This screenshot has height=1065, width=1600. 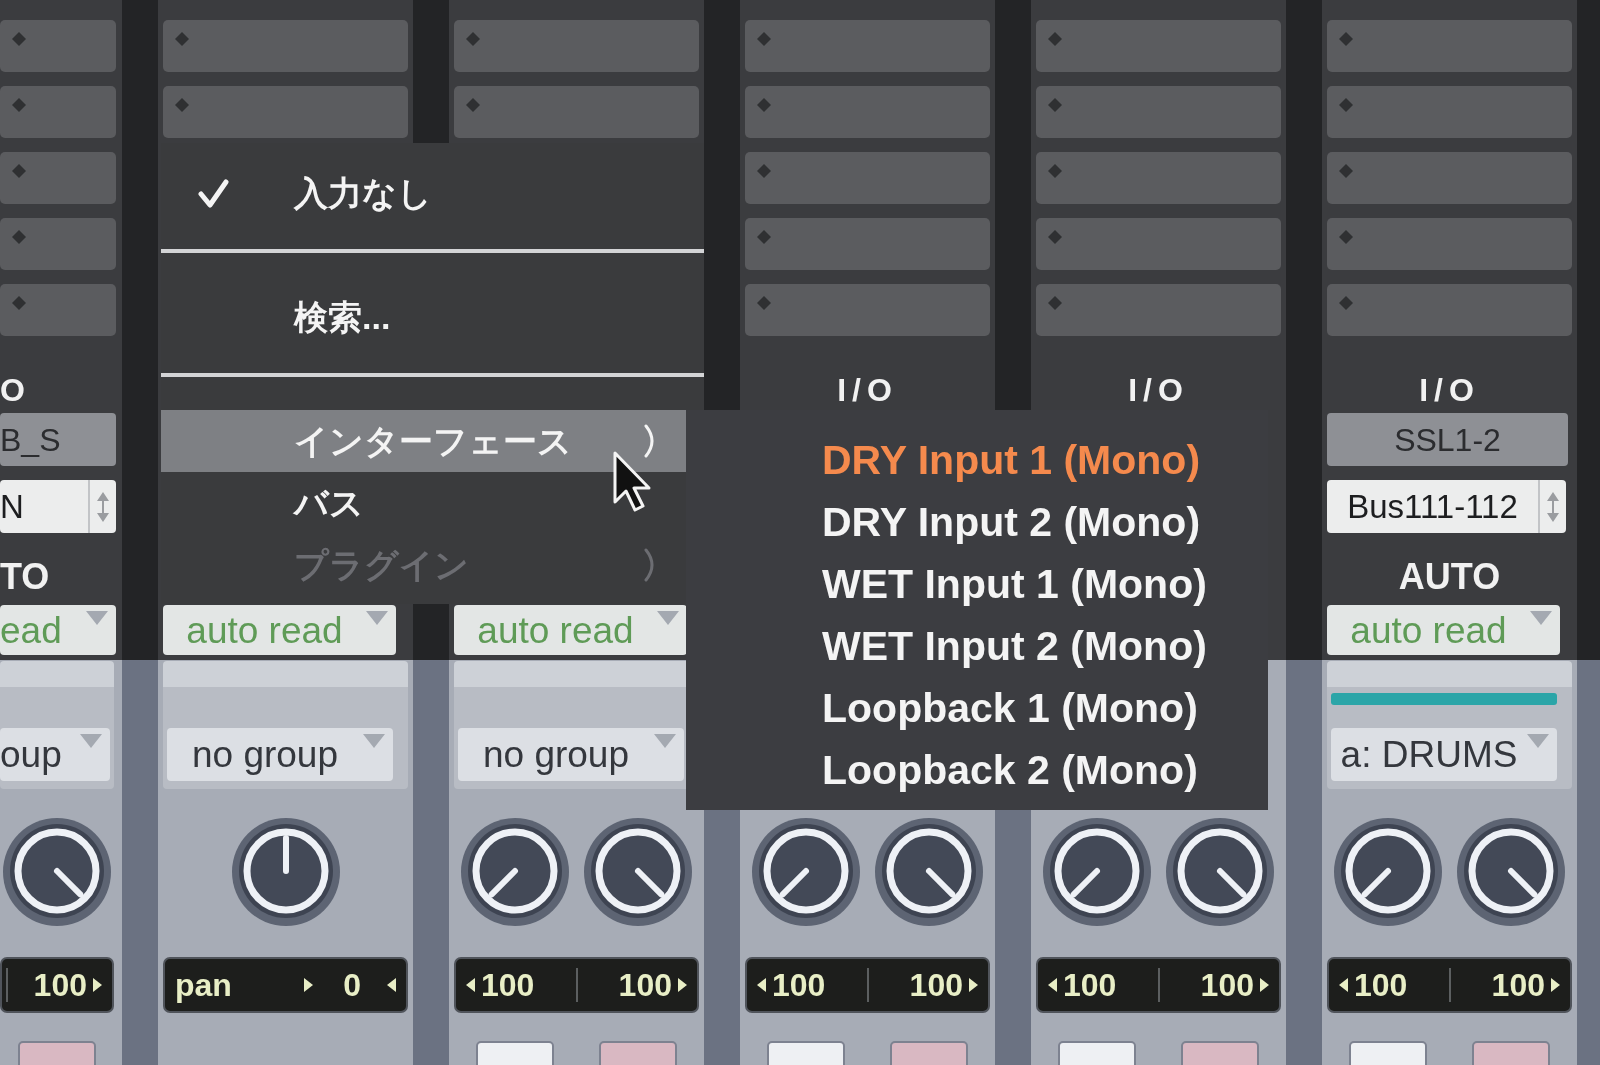 What do you see at coordinates (58, 506) in the screenshot?
I see `input-selector: N` at bounding box center [58, 506].